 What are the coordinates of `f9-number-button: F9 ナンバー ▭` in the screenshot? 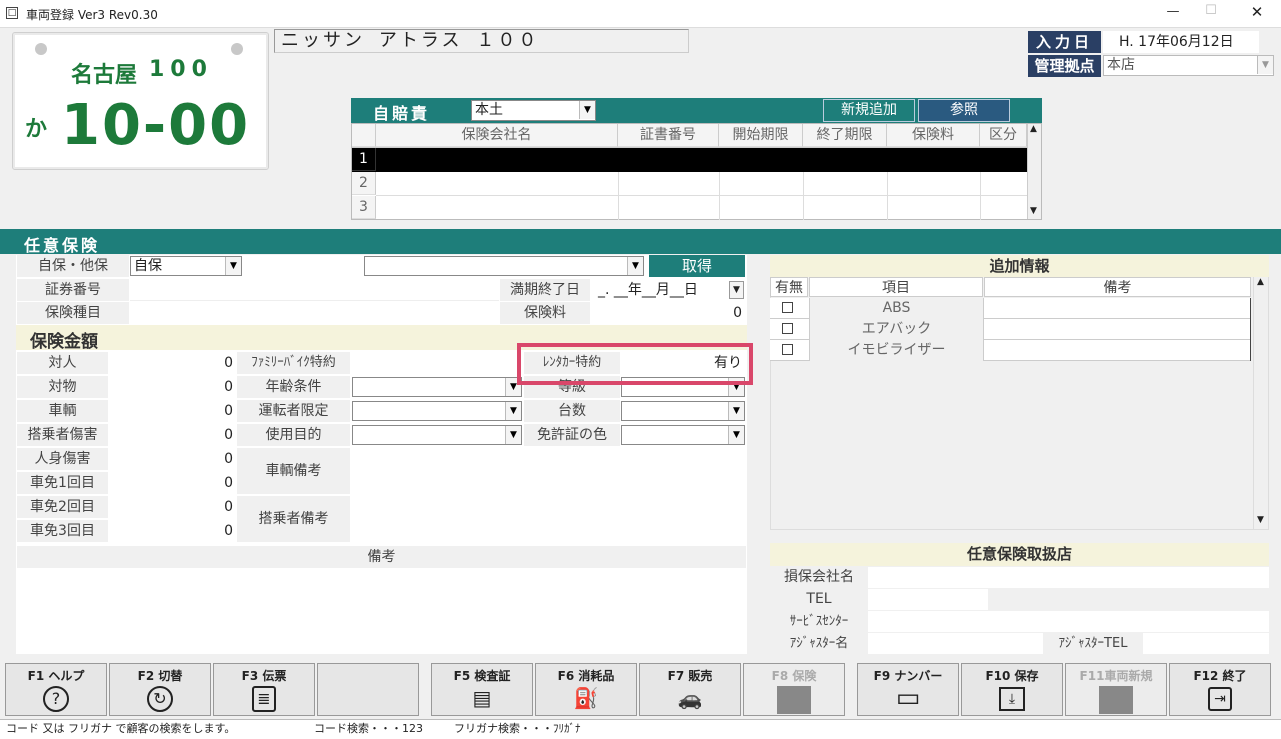 It's located at (908, 689).